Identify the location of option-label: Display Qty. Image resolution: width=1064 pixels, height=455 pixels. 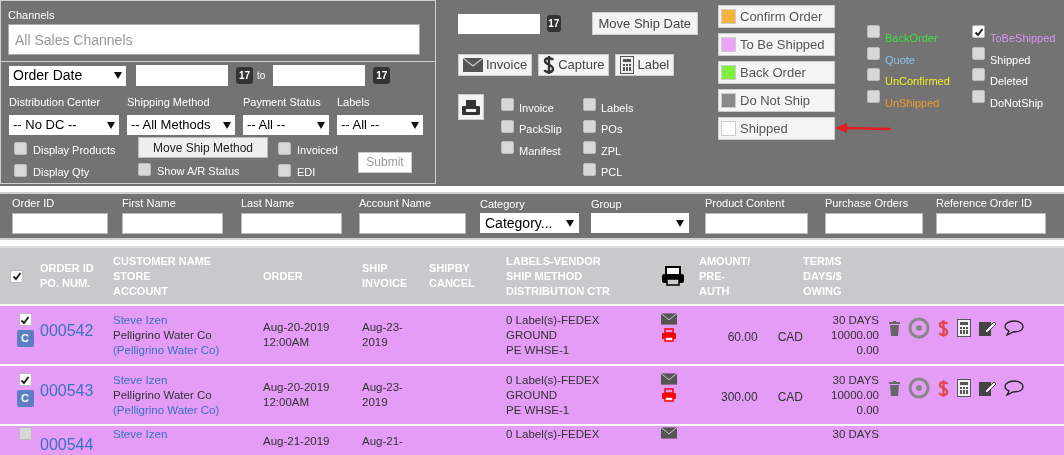
(61, 173).